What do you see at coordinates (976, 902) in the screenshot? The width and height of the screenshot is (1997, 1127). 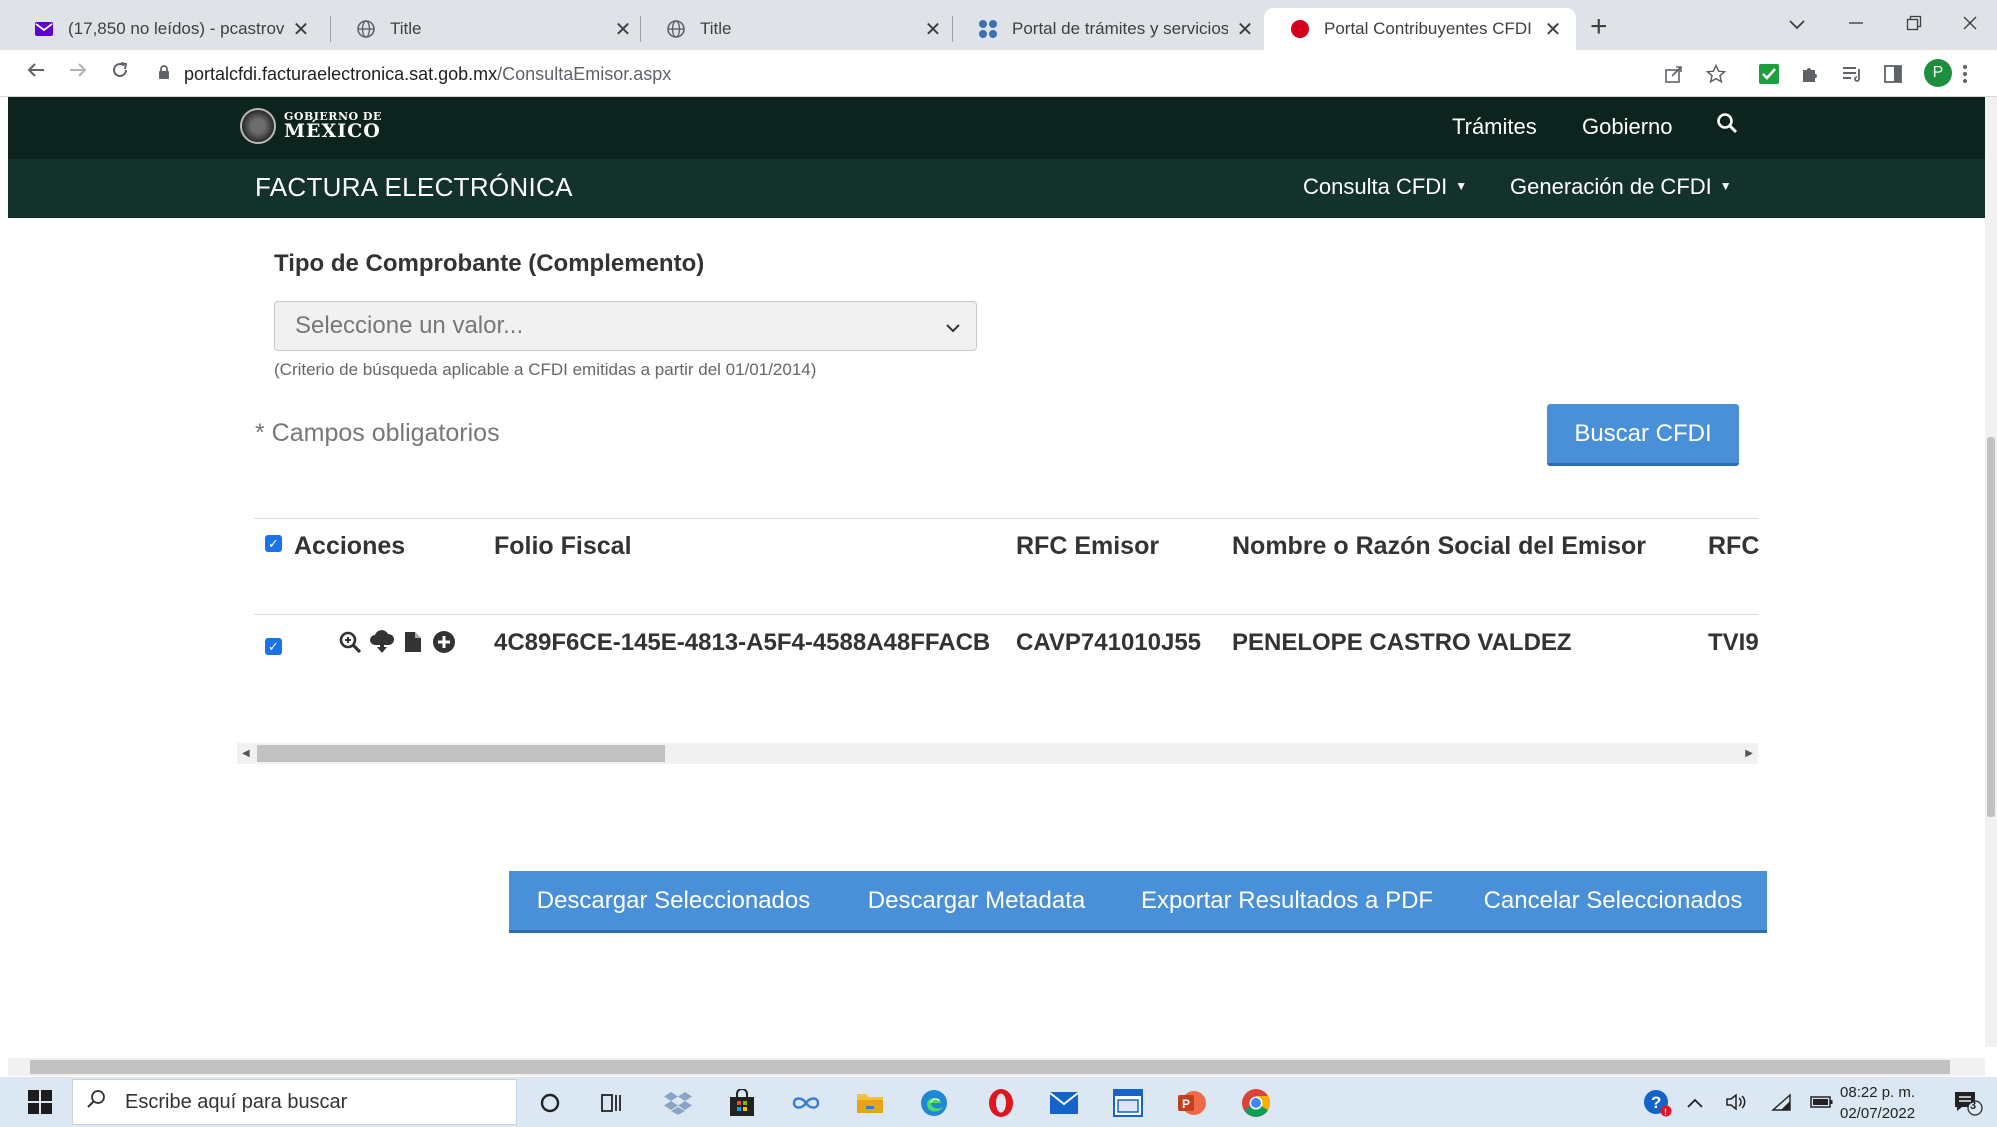 I see `descargar-metadata-button: Descargar Metadata` at bounding box center [976, 902].